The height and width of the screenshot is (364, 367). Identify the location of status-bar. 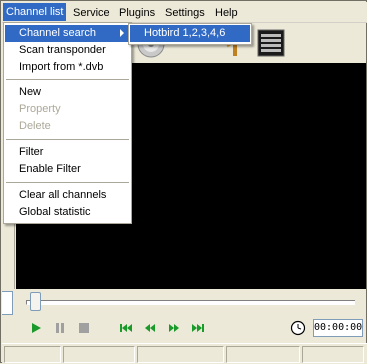
(184, 353).